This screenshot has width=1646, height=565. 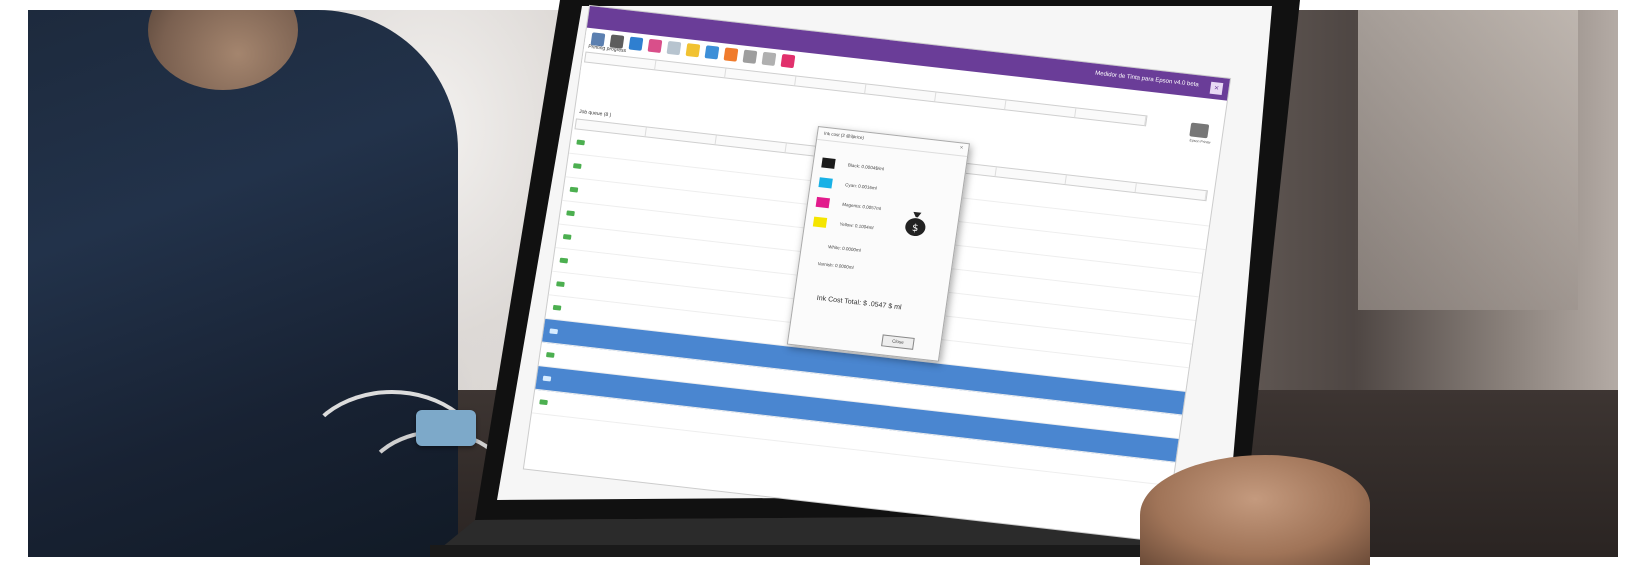 What do you see at coordinates (654, 45) in the screenshot?
I see `ink-tool-icon` at bounding box center [654, 45].